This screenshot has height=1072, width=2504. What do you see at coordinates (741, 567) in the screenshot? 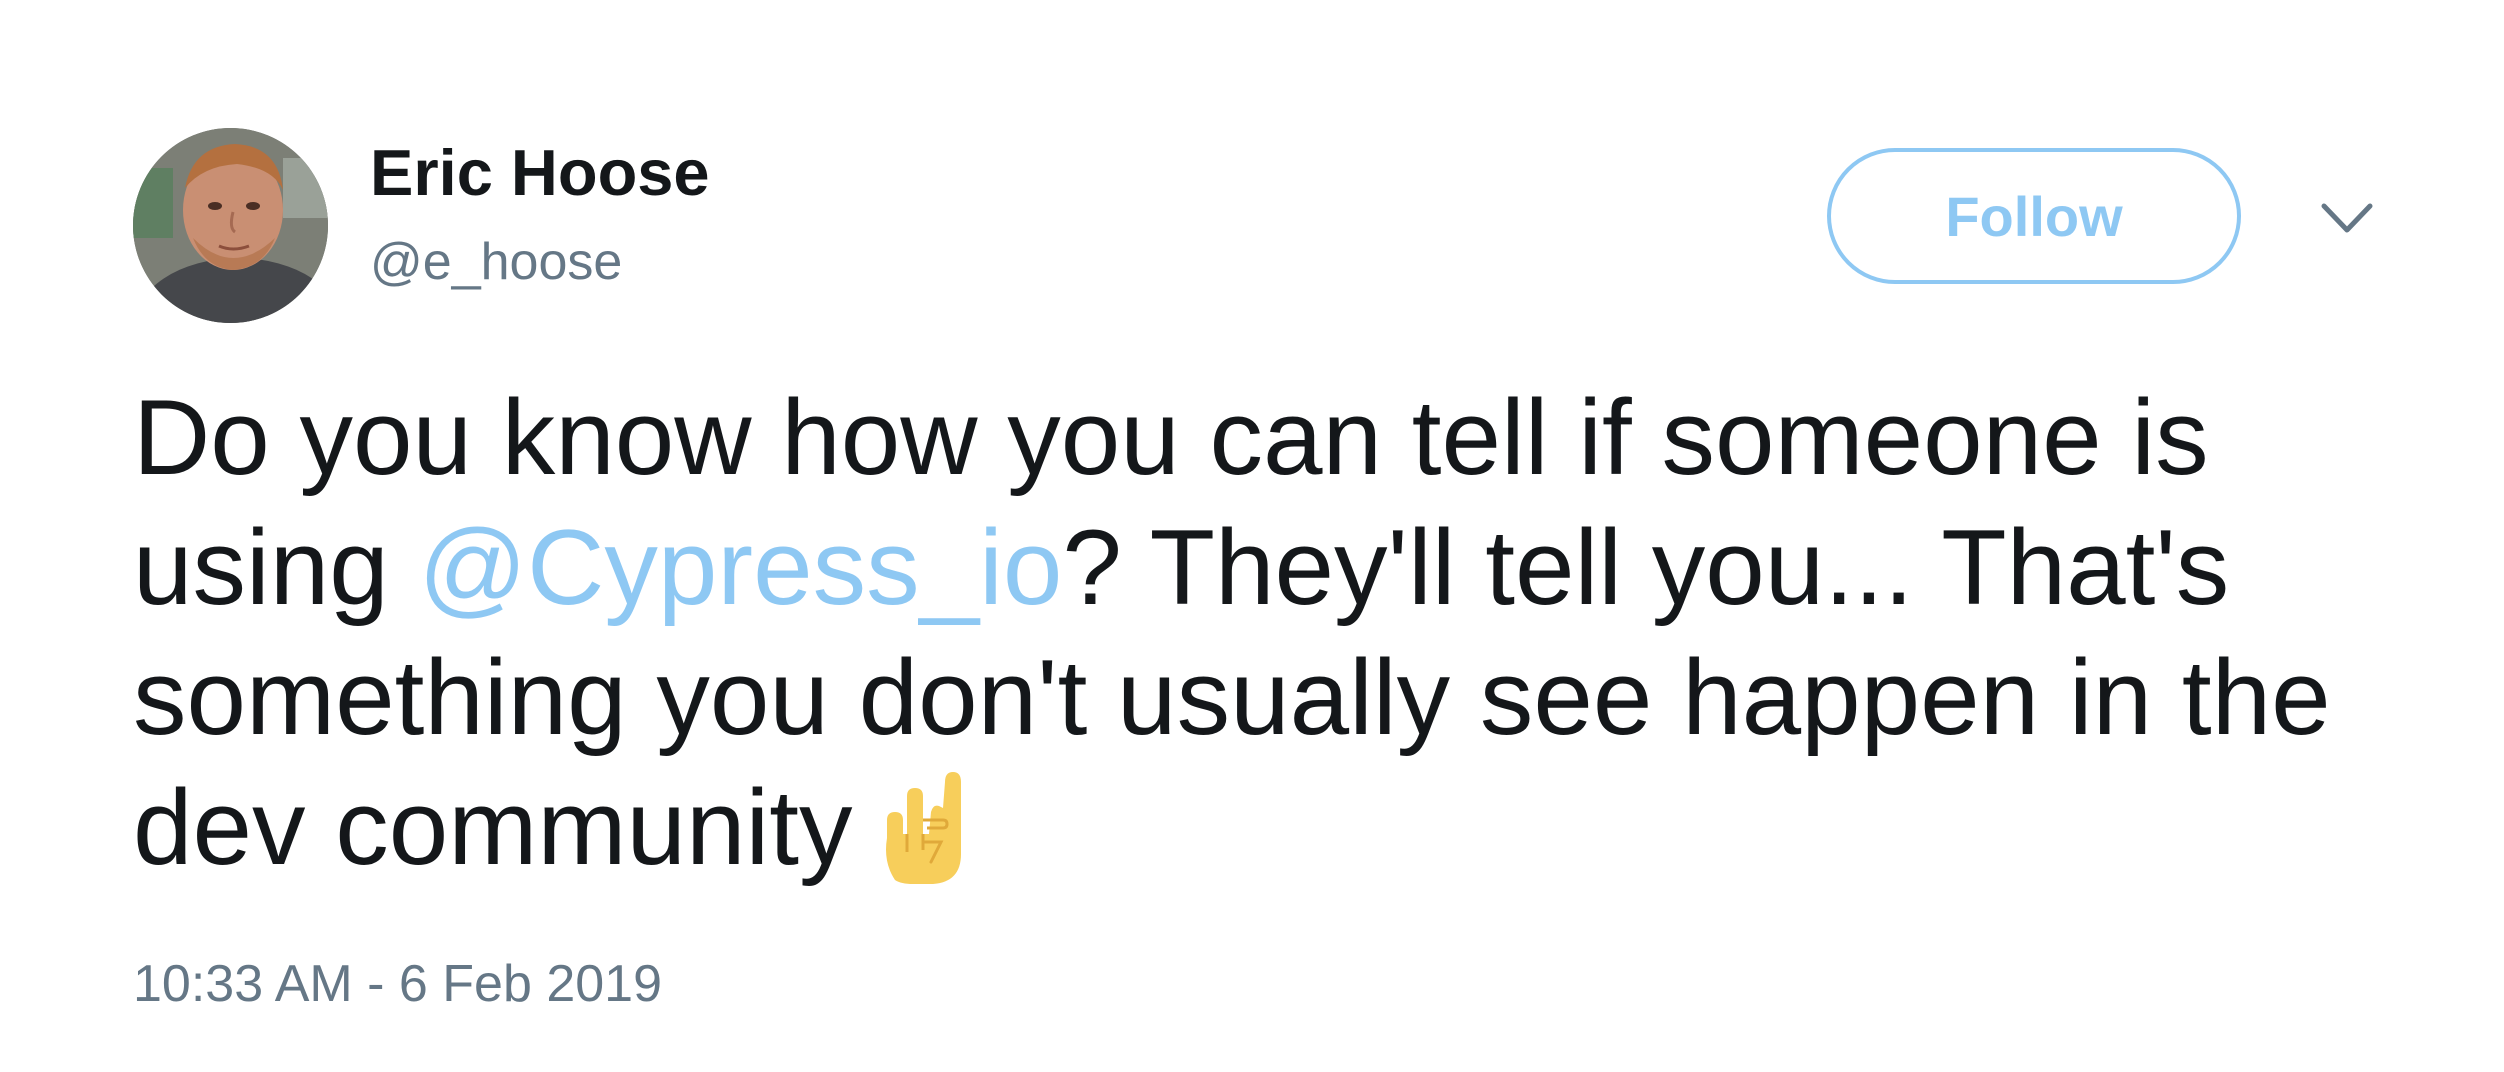
I see `mention-link: @Cypress_io` at bounding box center [741, 567].